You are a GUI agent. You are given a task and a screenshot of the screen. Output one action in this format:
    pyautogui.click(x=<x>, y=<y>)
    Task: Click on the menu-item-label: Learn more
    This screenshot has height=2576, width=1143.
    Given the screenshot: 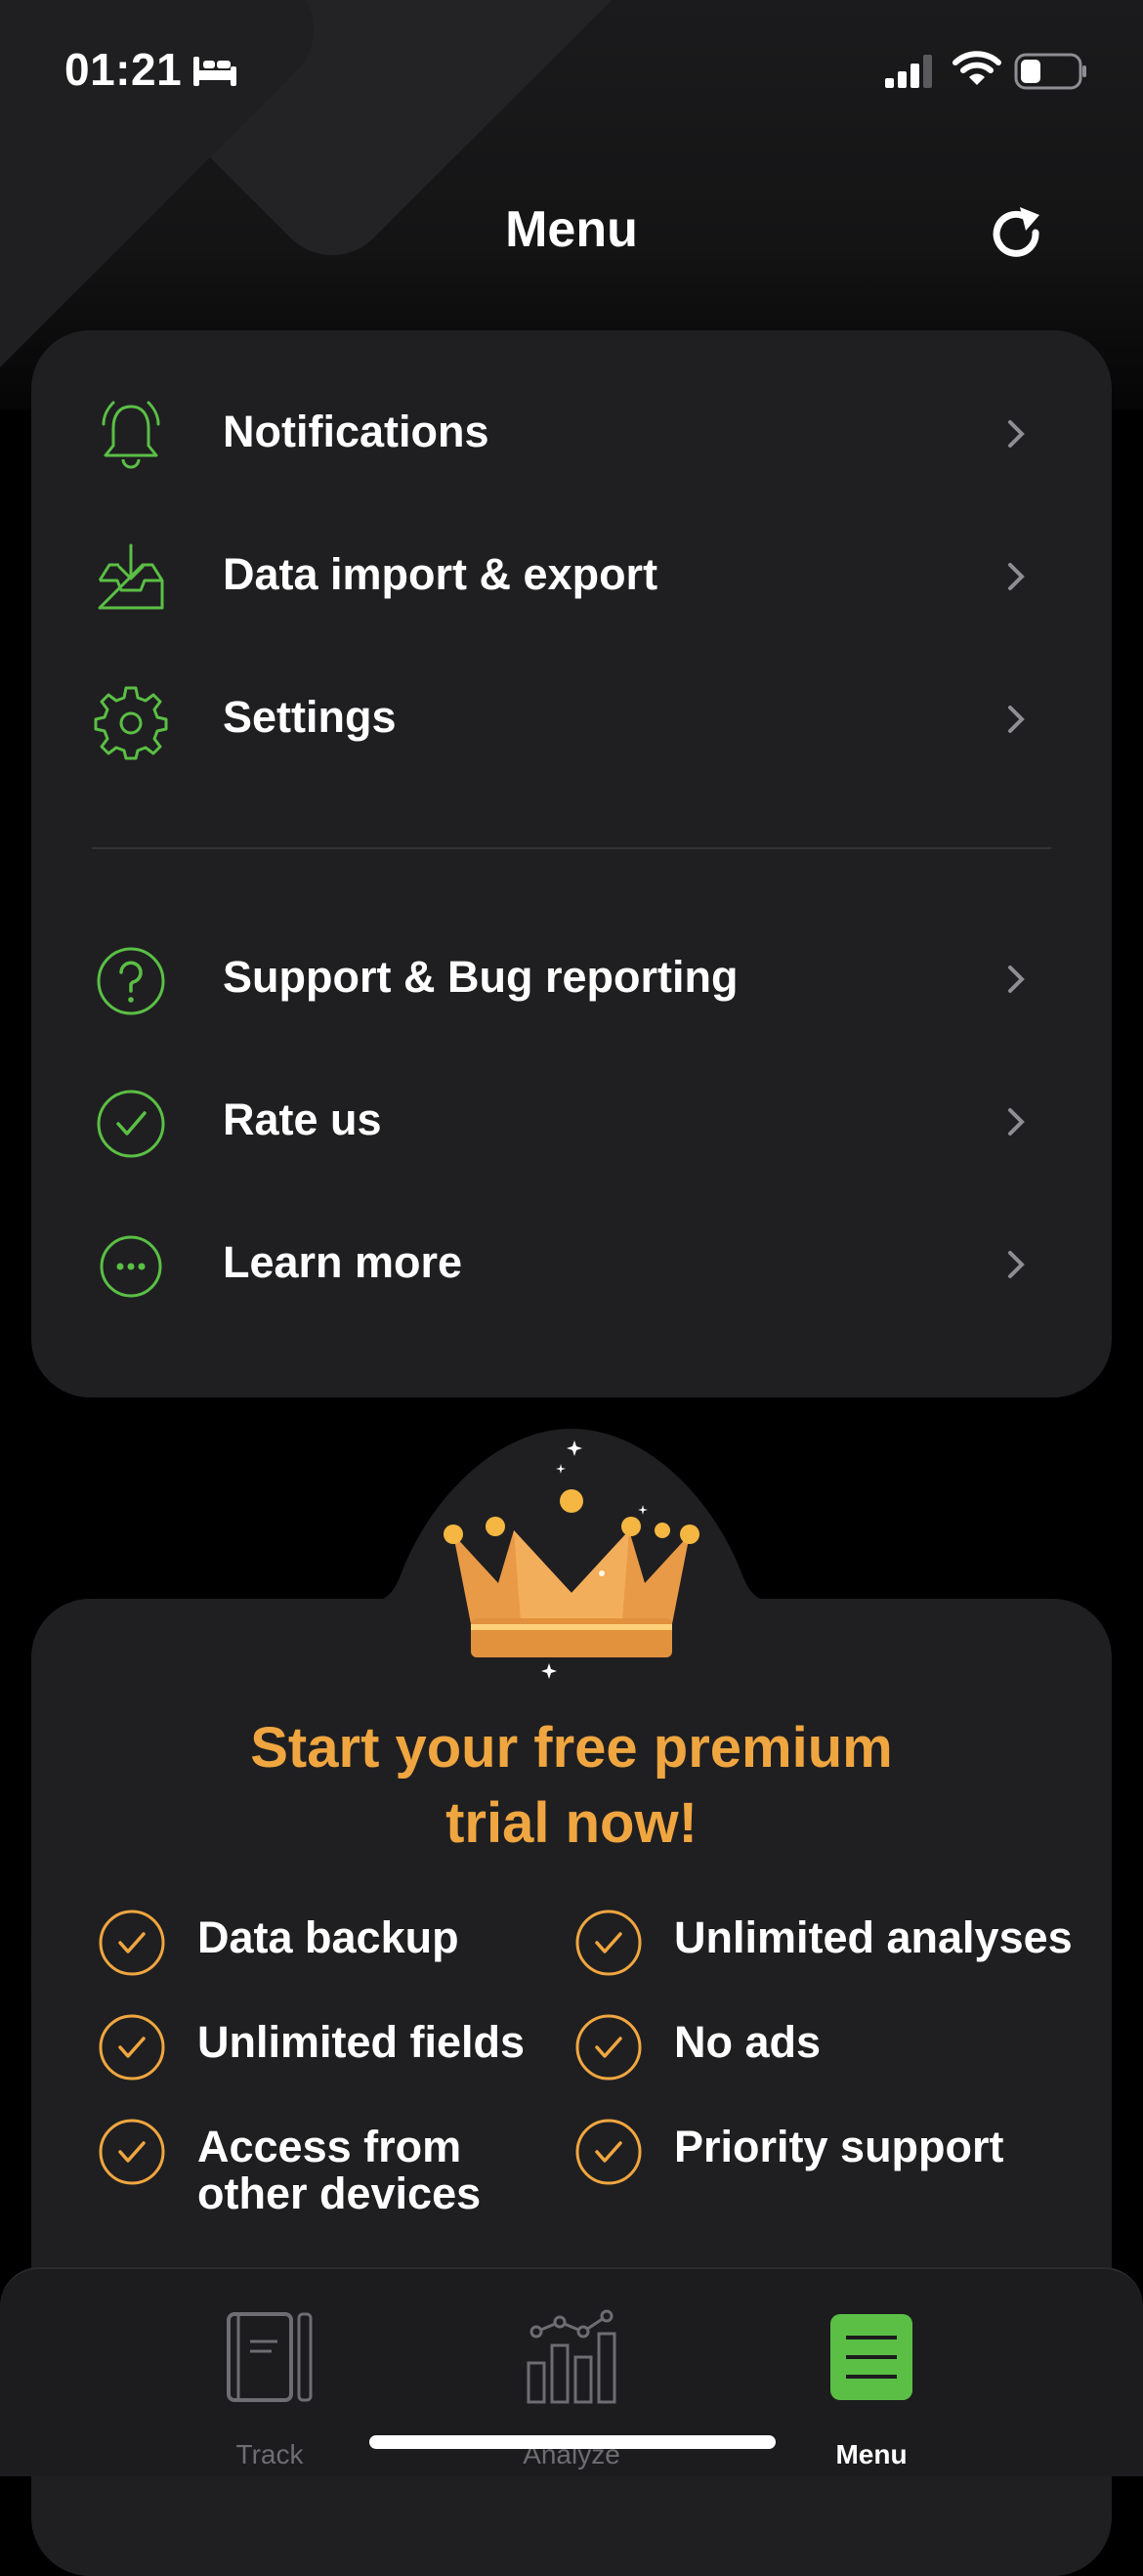 What is the action you would take?
    pyautogui.click(x=343, y=1262)
    